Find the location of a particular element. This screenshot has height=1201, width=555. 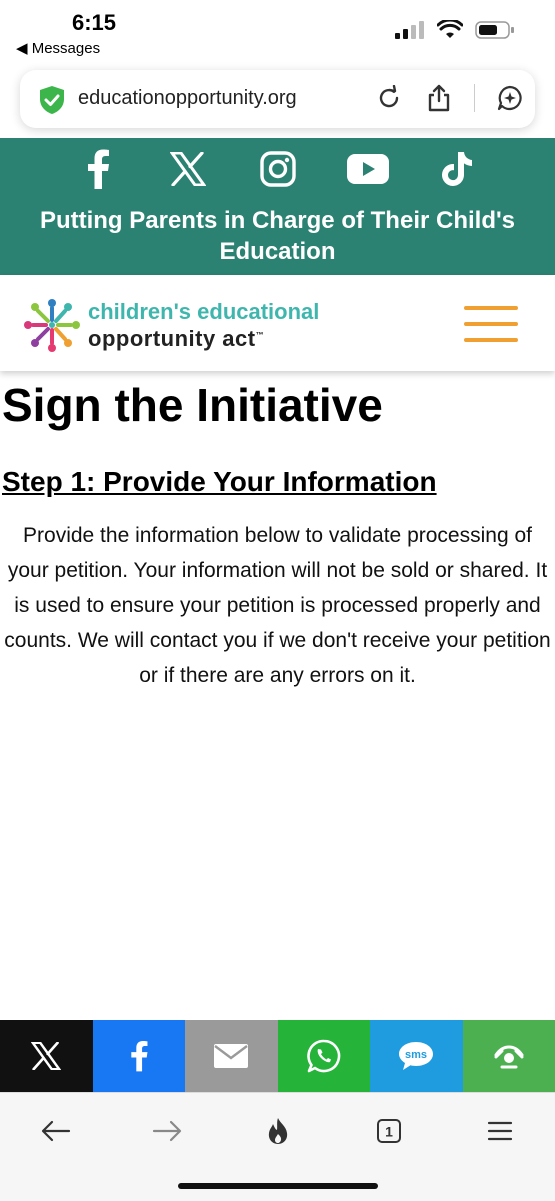

share-icon is located at coordinates (439, 98).